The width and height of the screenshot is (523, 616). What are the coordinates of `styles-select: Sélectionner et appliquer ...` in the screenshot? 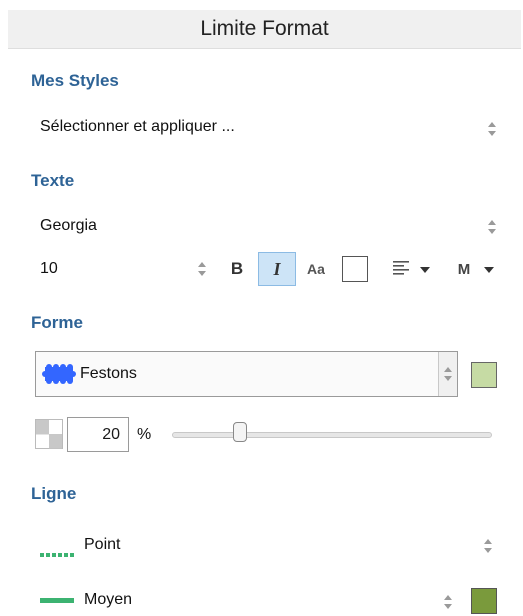 It's located at (270, 129).